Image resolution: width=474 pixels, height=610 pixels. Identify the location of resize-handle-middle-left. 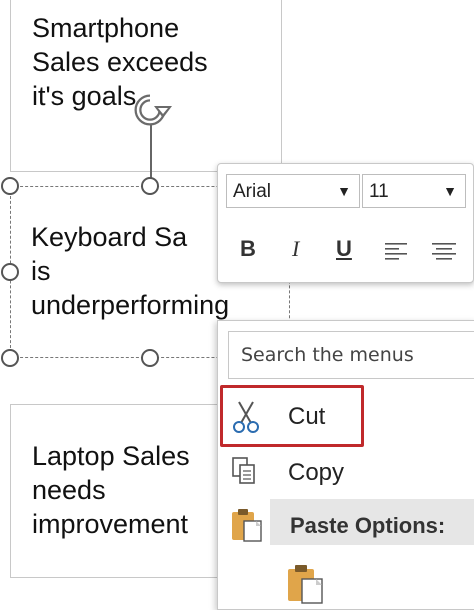
(10, 272).